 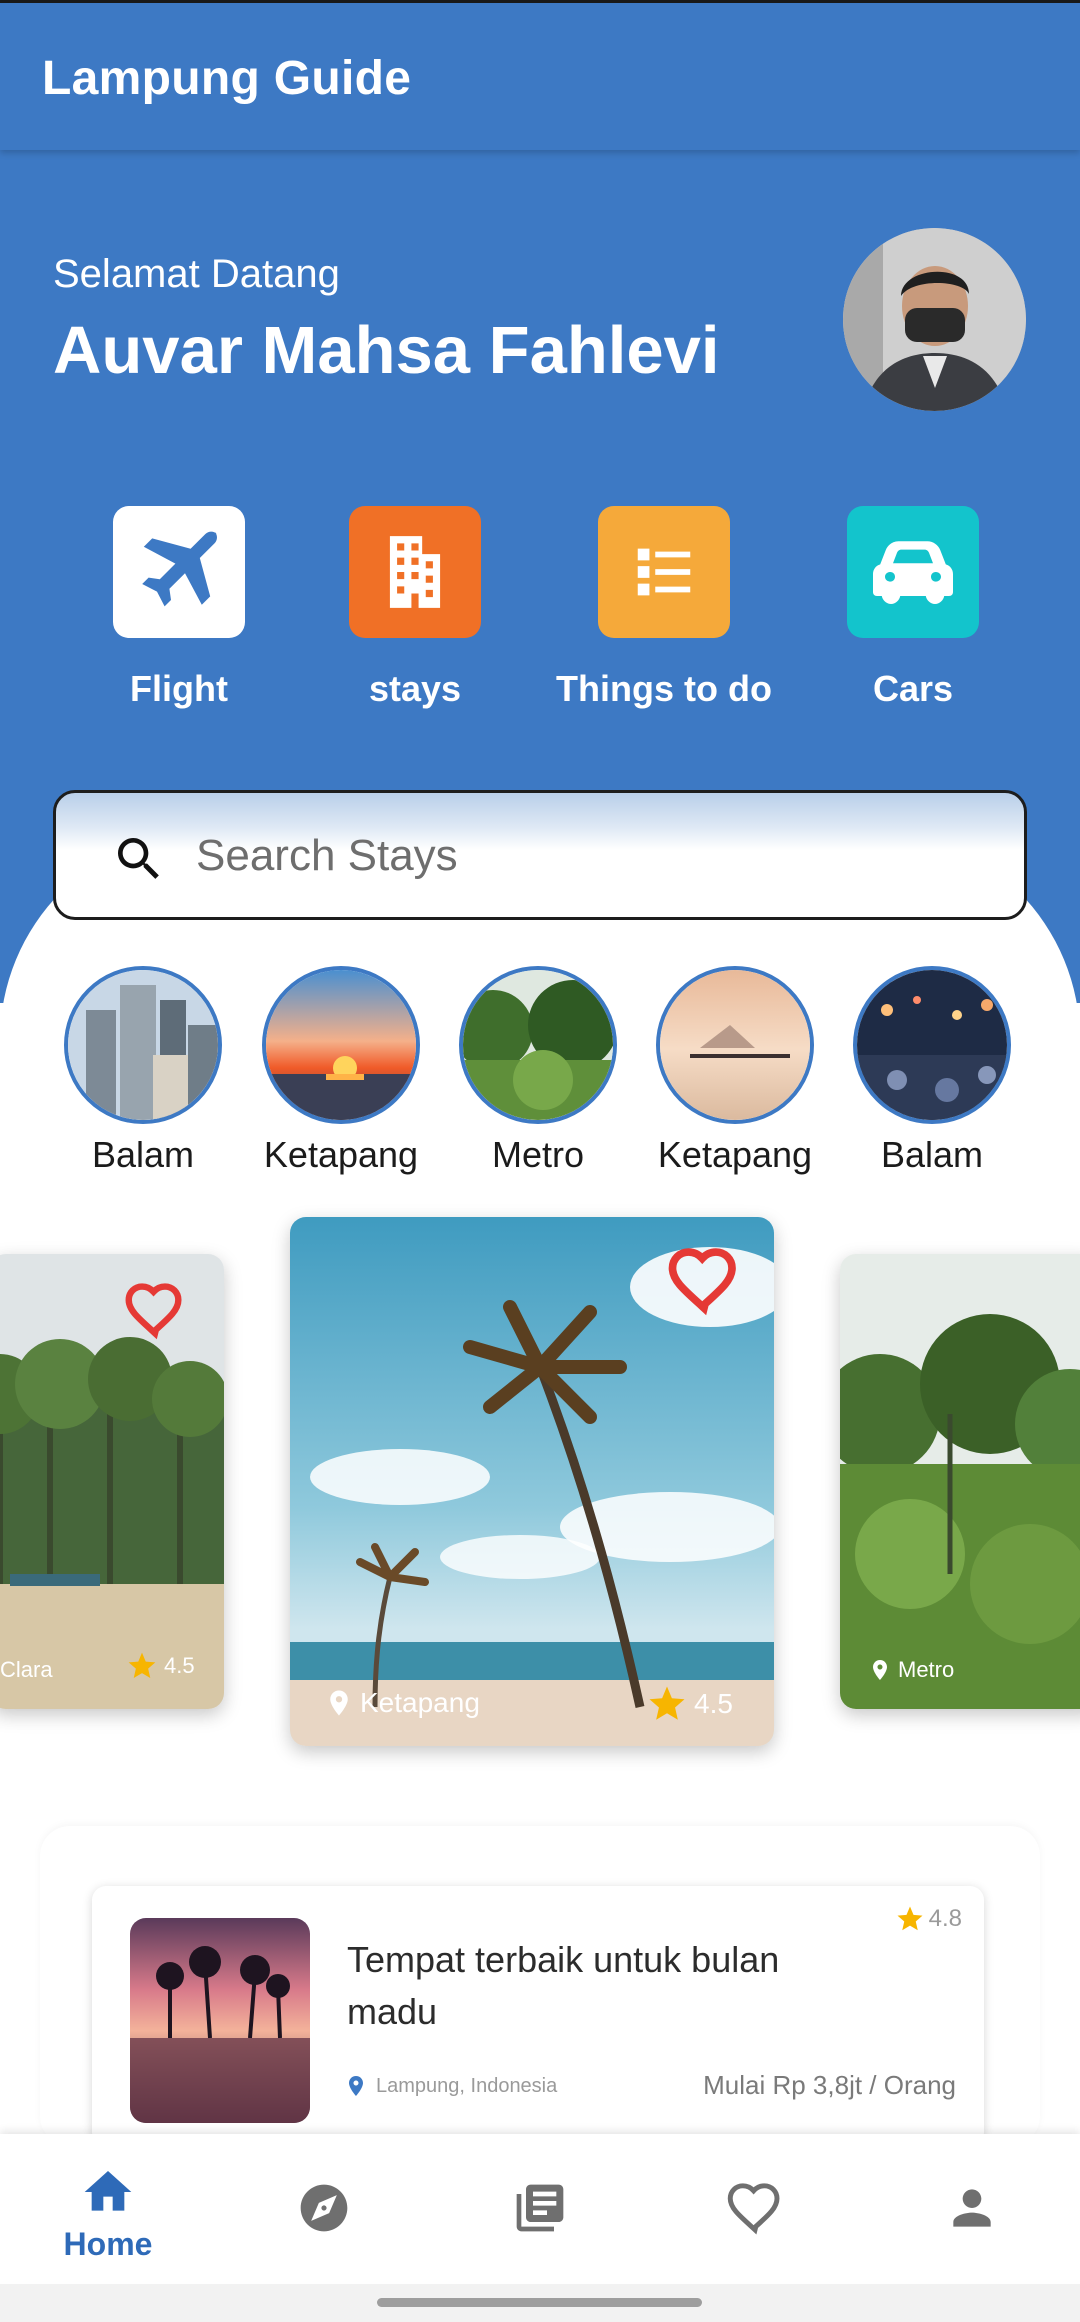 I want to click on place-item-balam-2: Balam, so click(x=926, y=1071).